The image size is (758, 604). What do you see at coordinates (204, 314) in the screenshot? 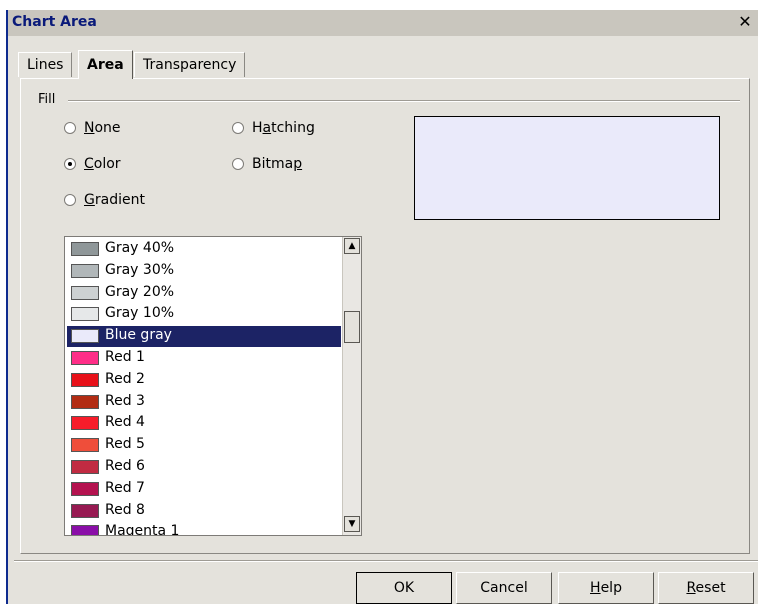
I see `list-item: Gray 10%` at bounding box center [204, 314].